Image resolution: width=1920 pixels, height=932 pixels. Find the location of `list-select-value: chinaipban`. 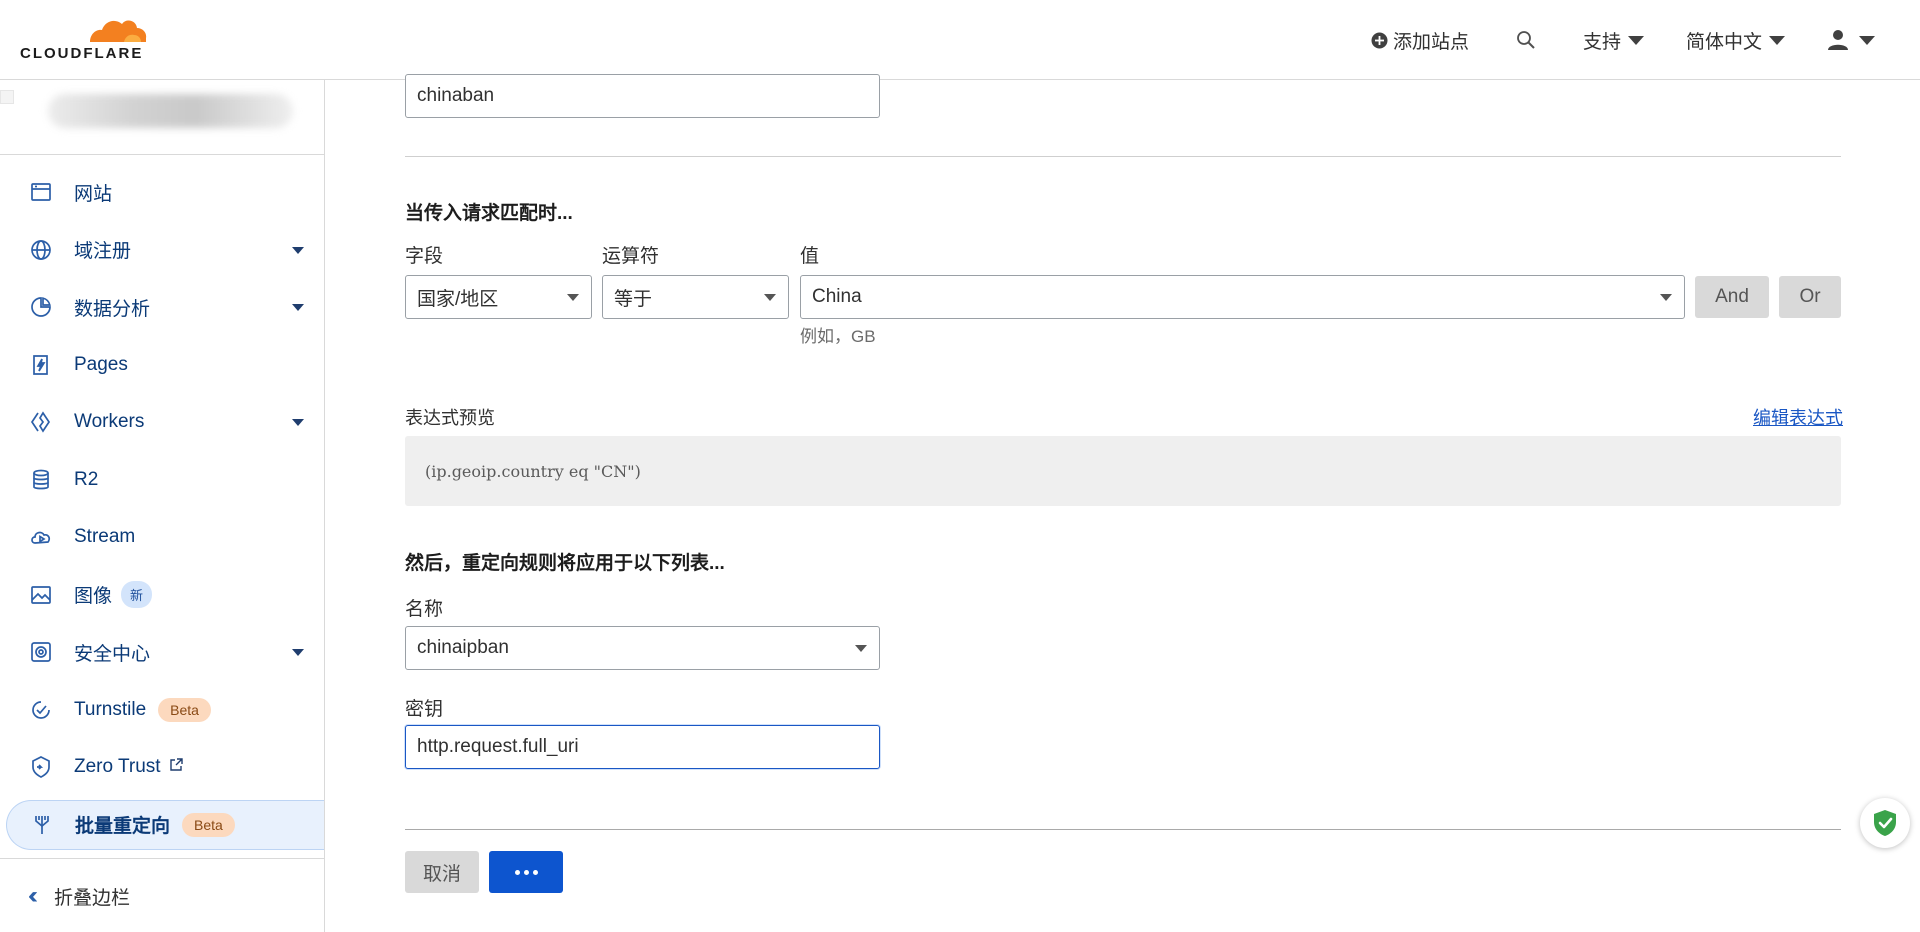

list-select-value: chinaipban is located at coordinates (463, 647).